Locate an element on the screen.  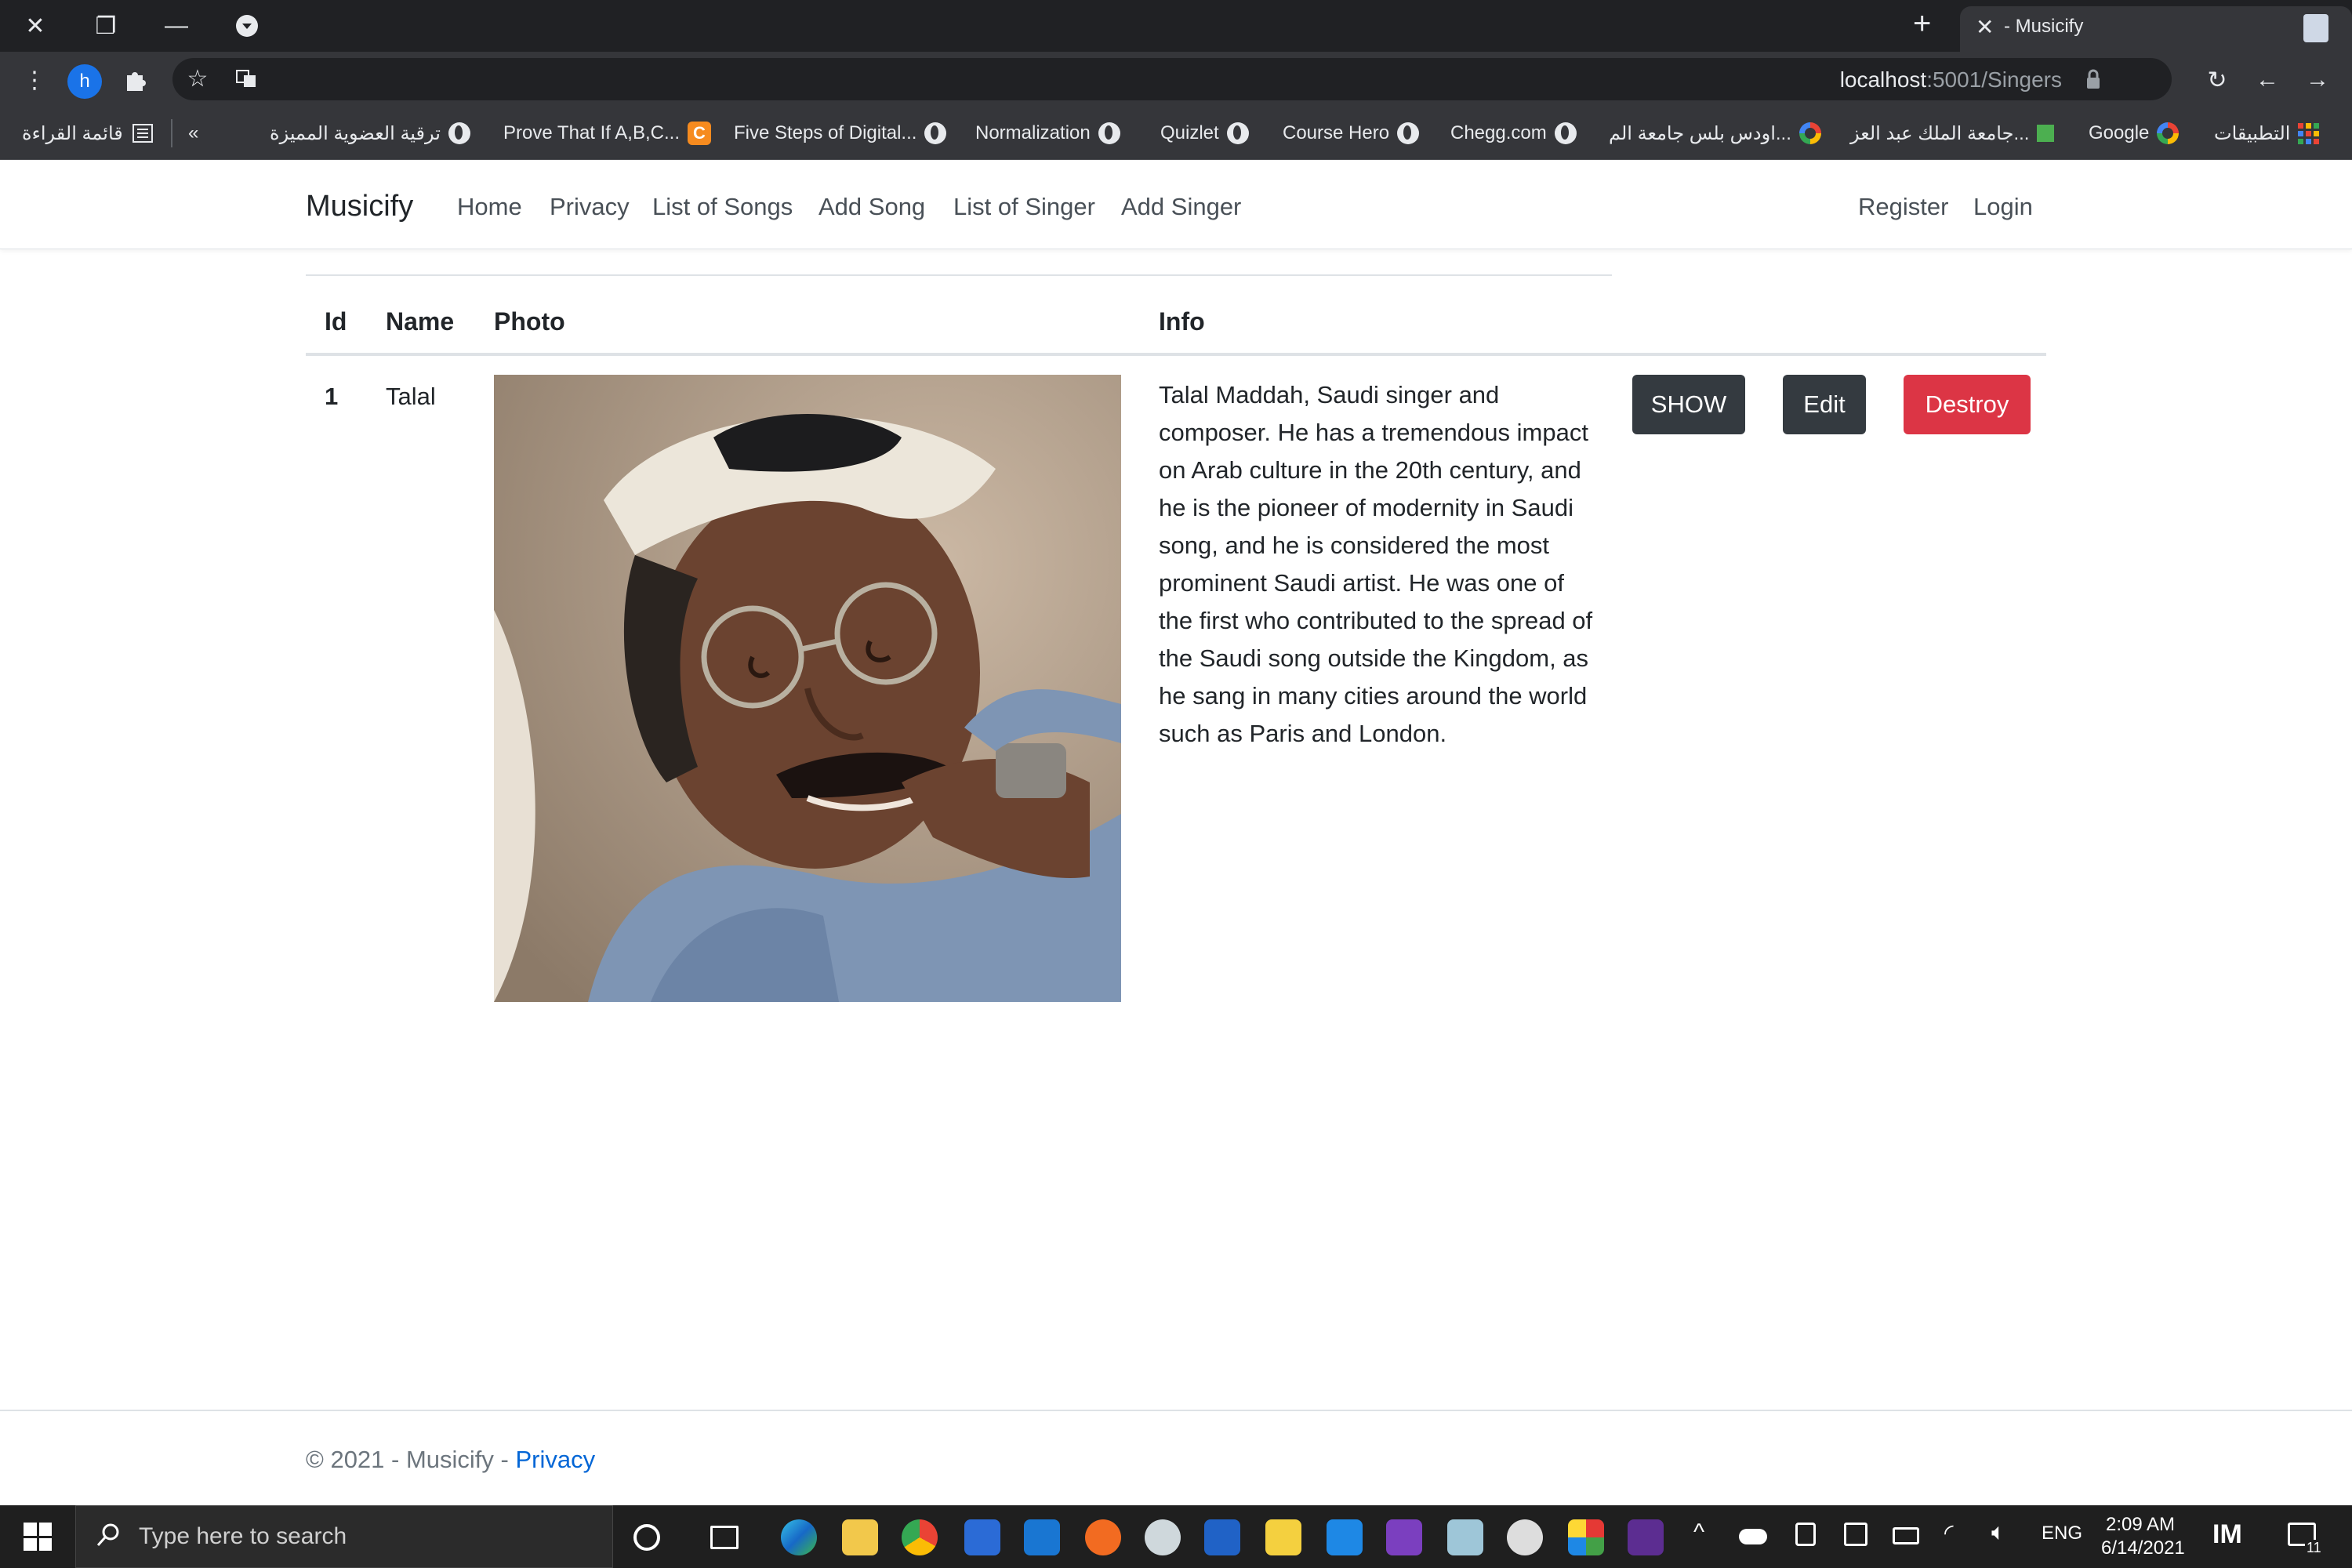
bookmarks-separator is located at coordinates (171, 133).